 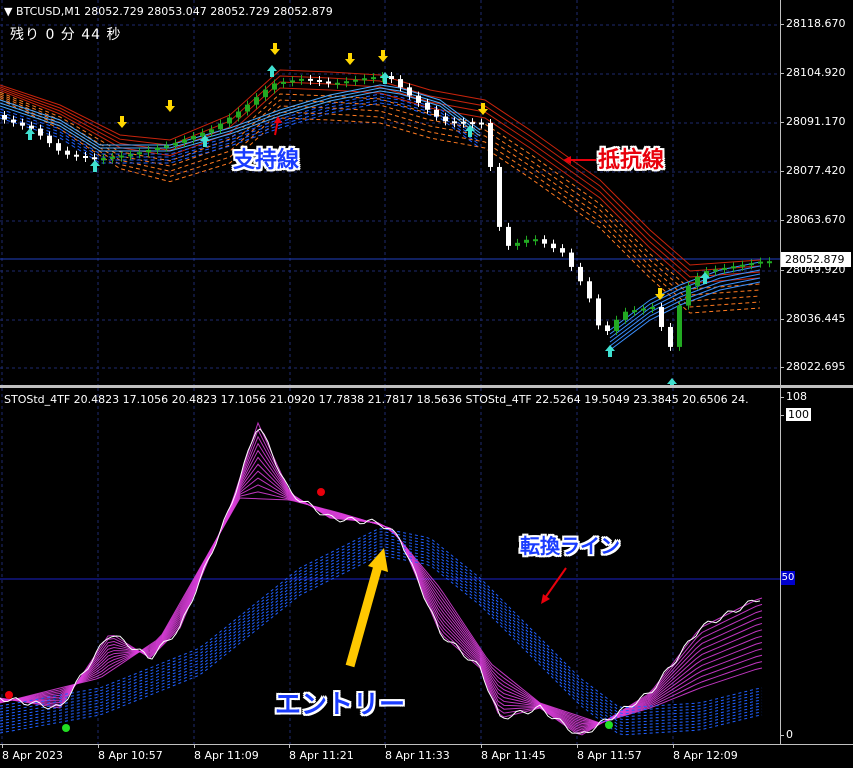 I want to click on price-tick: 28091.170, so click(x=813, y=121).